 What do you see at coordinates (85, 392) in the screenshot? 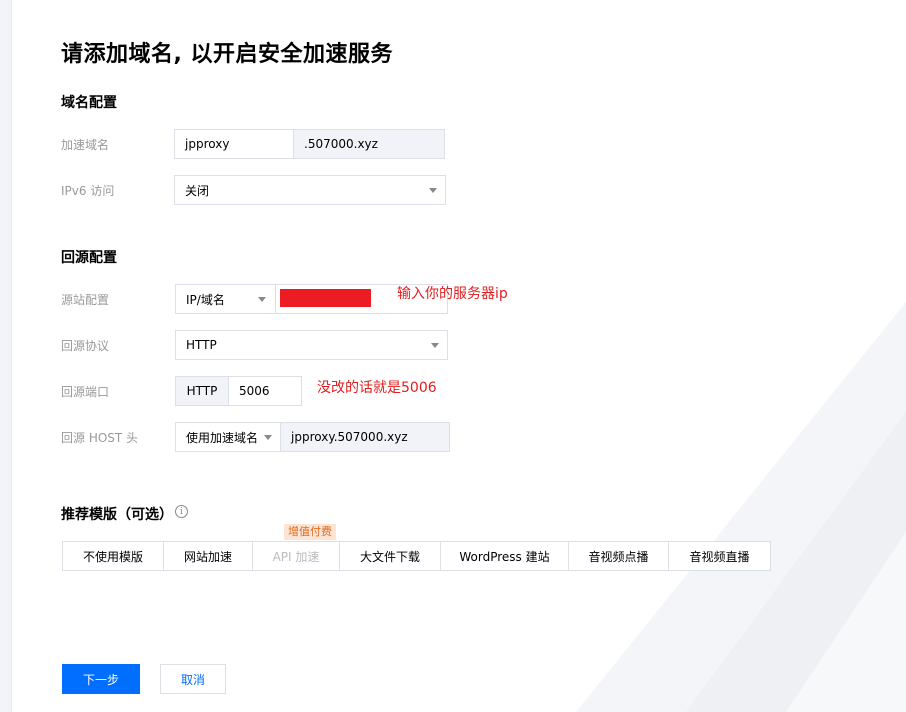
I see `port-label: 回源端口` at bounding box center [85, 392].